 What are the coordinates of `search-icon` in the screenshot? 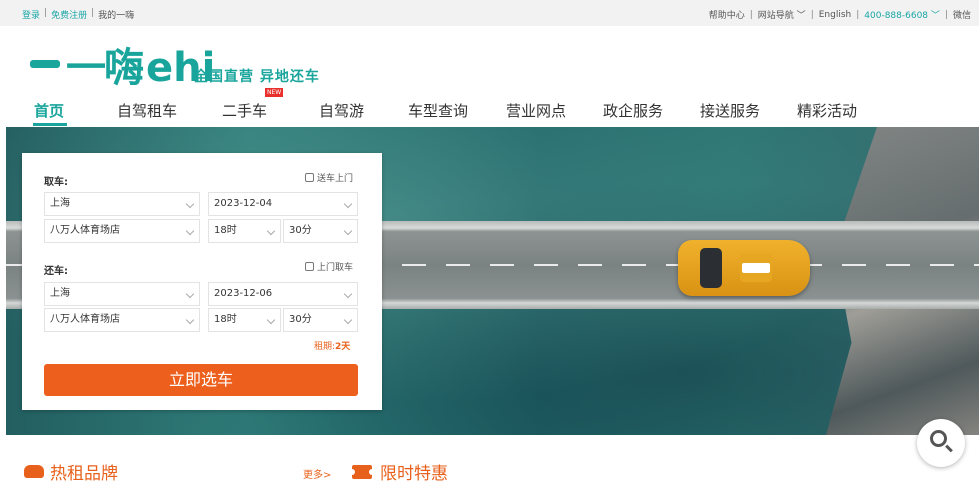 It's located at (938, 438).